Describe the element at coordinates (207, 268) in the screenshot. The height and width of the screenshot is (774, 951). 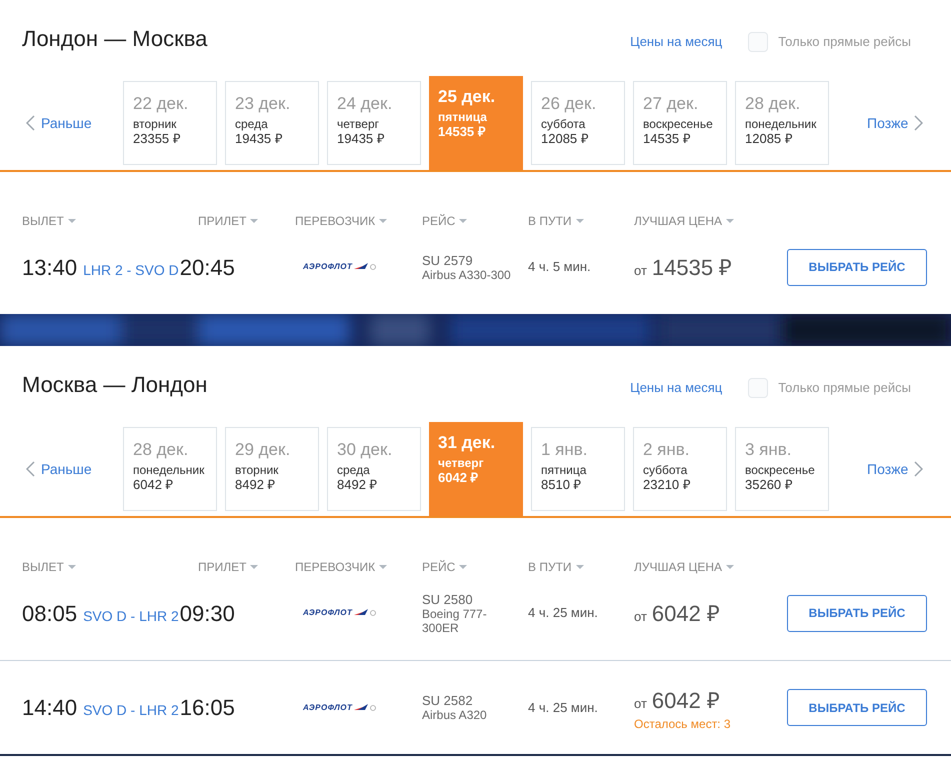
I see `arrival-time: 20:45` at that location.